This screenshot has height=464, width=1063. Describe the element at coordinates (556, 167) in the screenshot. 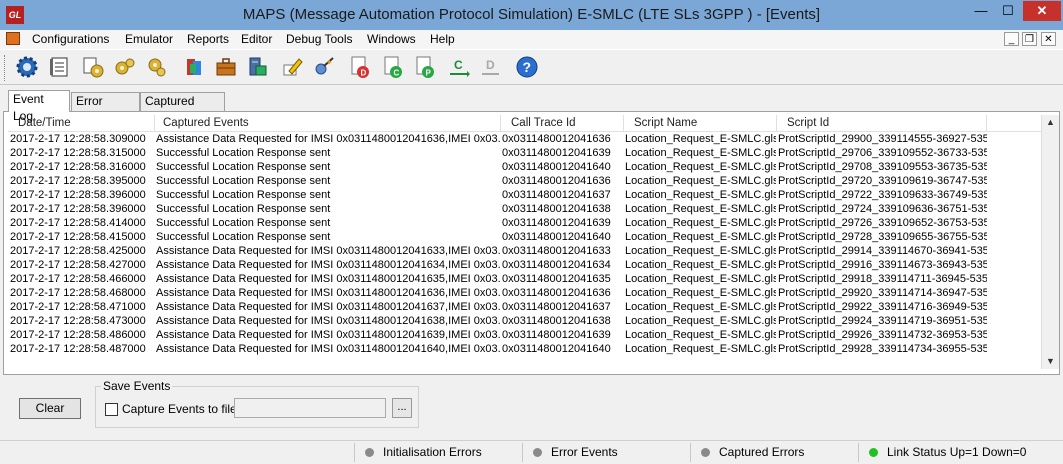

I see `table-cell: 0x0311480012041640` at that location.